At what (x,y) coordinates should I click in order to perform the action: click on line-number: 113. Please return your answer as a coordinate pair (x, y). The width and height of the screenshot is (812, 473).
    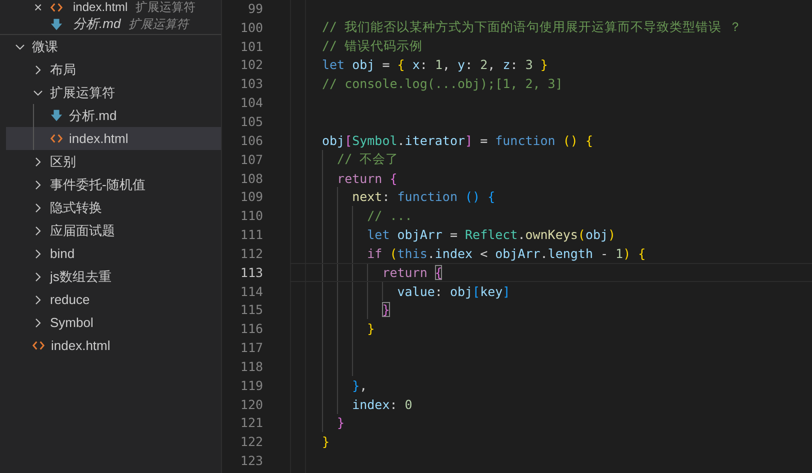
    Looking at the image, I should click on (251, 272).